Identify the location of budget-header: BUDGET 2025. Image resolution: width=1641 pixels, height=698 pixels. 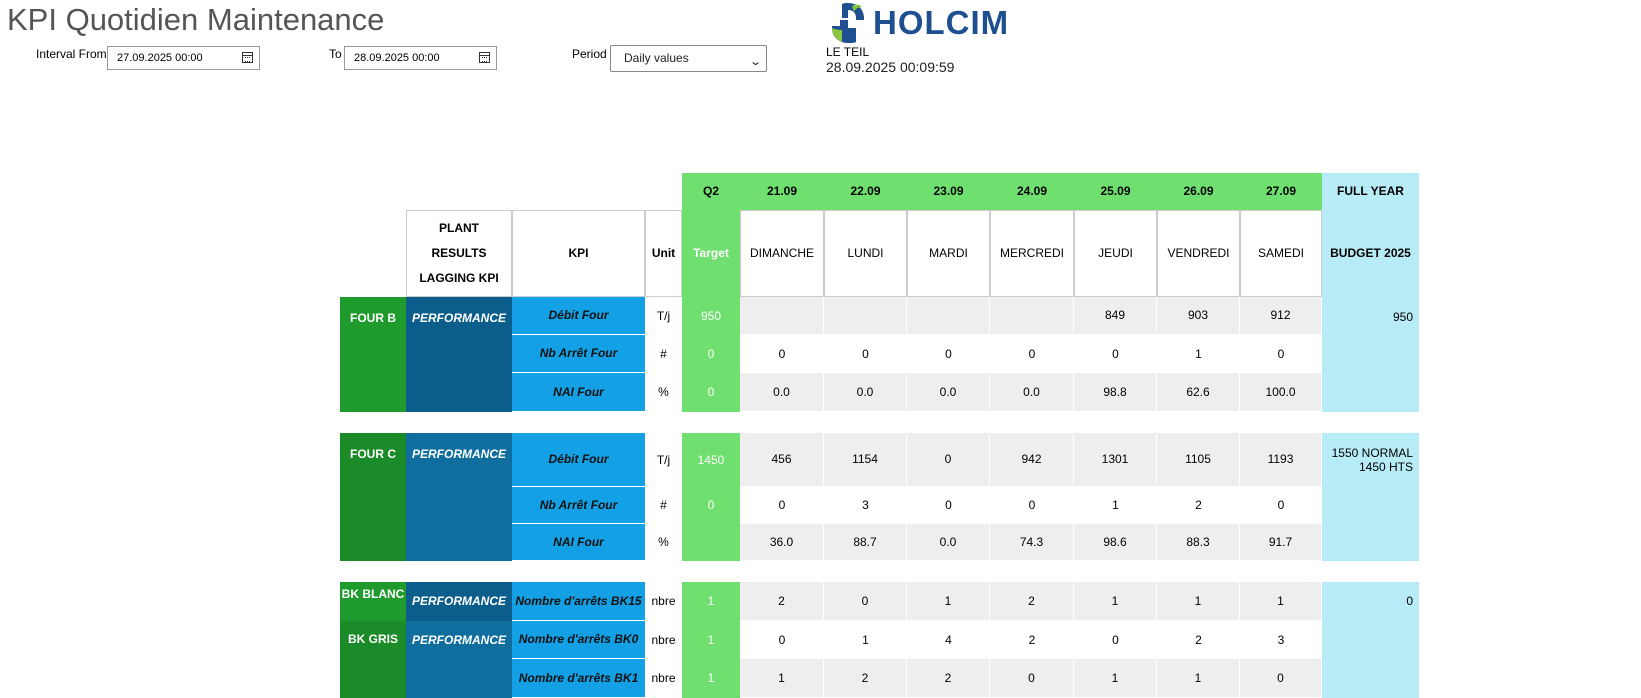
(1370, 253).